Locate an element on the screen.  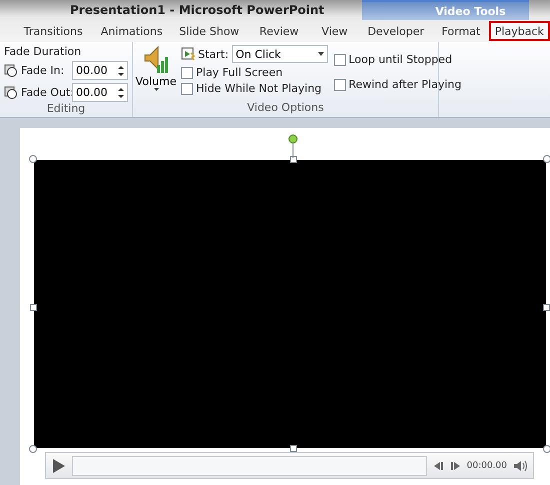
volume-button: Volume is located at coordinates (156, 73).